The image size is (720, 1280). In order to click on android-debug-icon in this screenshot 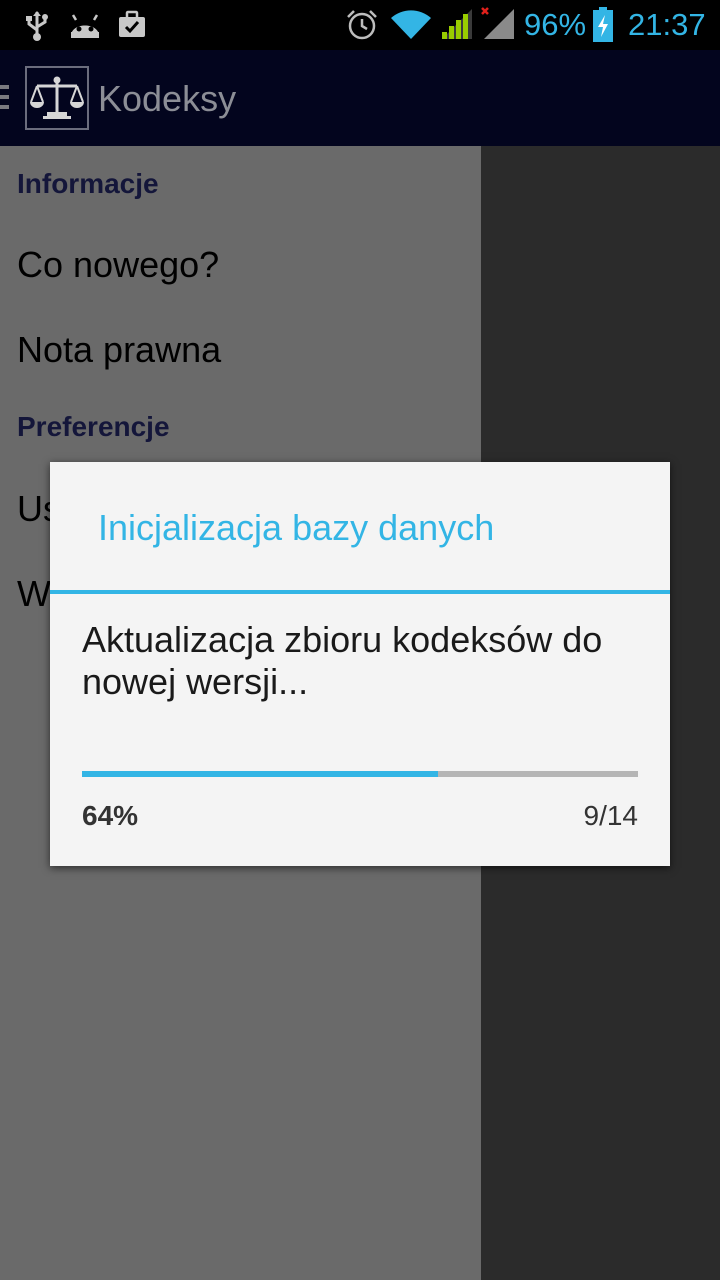, I will do `click(85, 26)`.